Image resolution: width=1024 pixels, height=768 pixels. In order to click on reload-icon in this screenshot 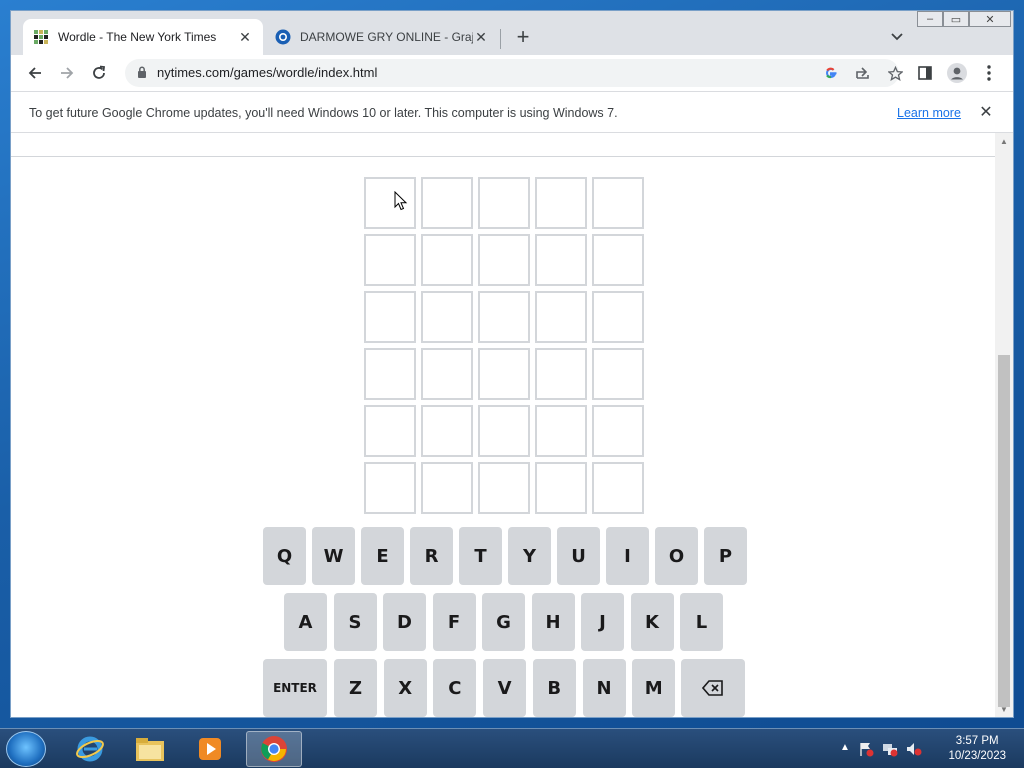, I will do `click(99, 72)`.